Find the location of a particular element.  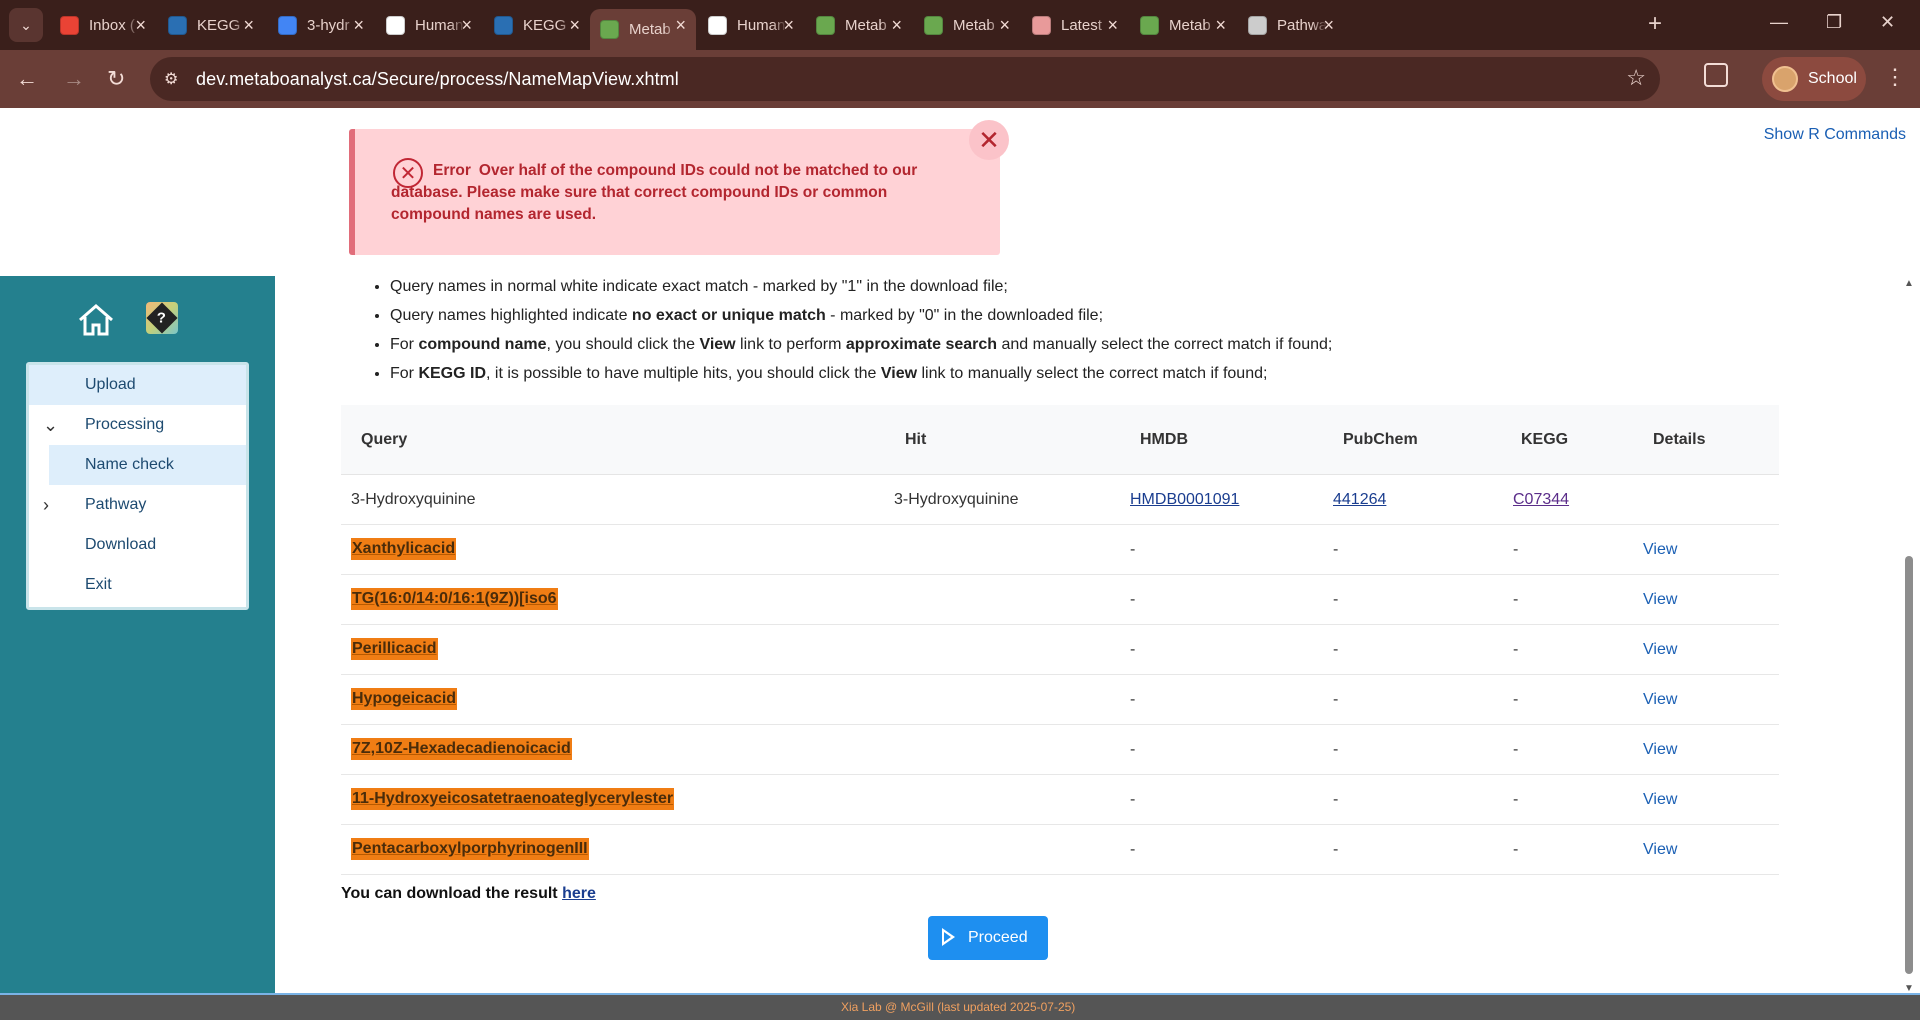

query-unmatched-cell: PentacarboxylporphyrinogenIII is located at coordinates (470, 849).